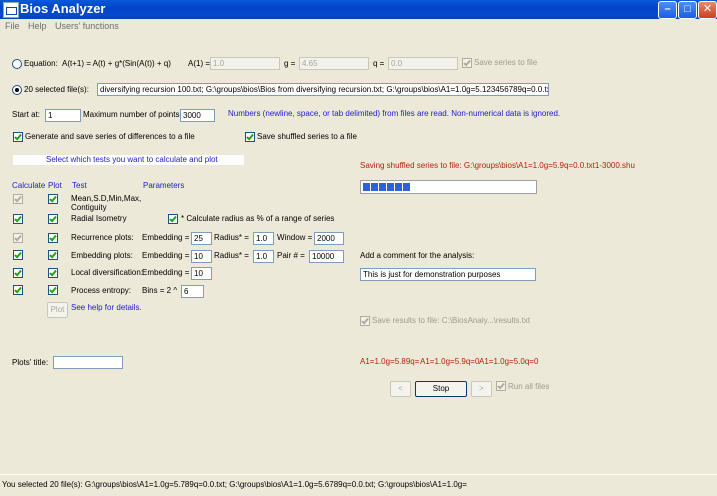  Describe the element at coordinates (53, 255) in the screenshot. I see `plot-embedding-checkbox` at that location.